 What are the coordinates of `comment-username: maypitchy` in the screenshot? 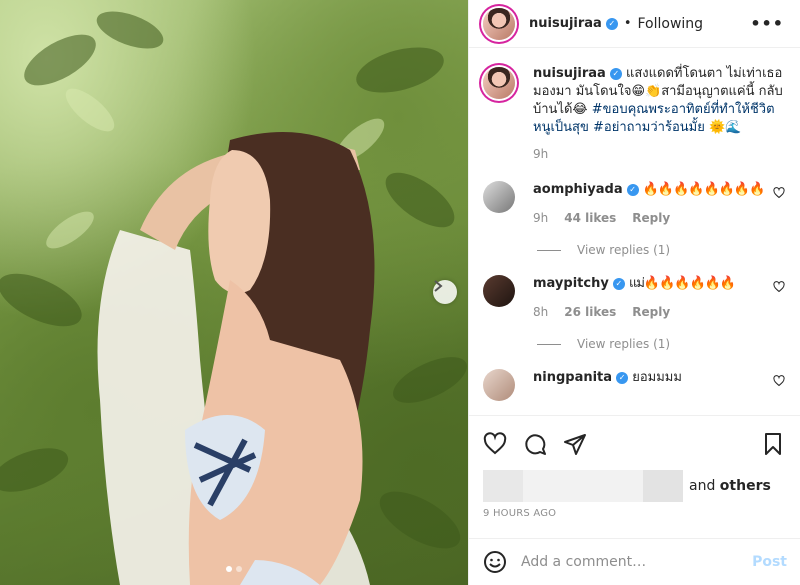 It's located at (571, 283).